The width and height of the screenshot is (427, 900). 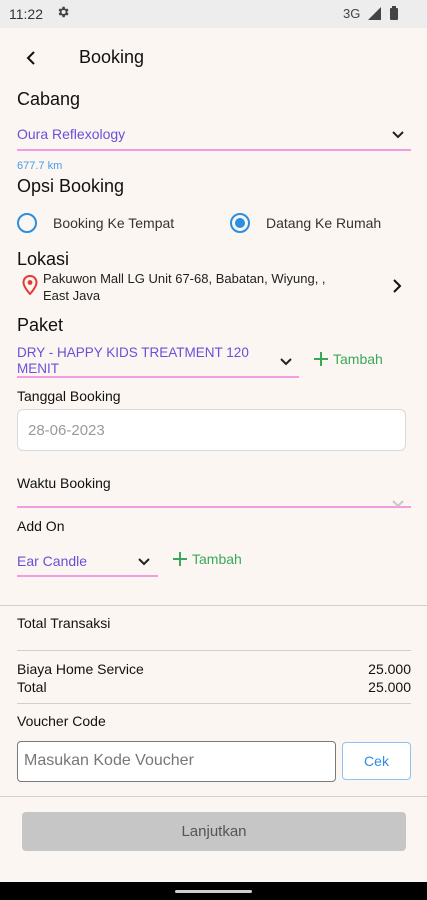 I want to click on cabang-value: Oura Reflexology, so click(x=71, y=134).